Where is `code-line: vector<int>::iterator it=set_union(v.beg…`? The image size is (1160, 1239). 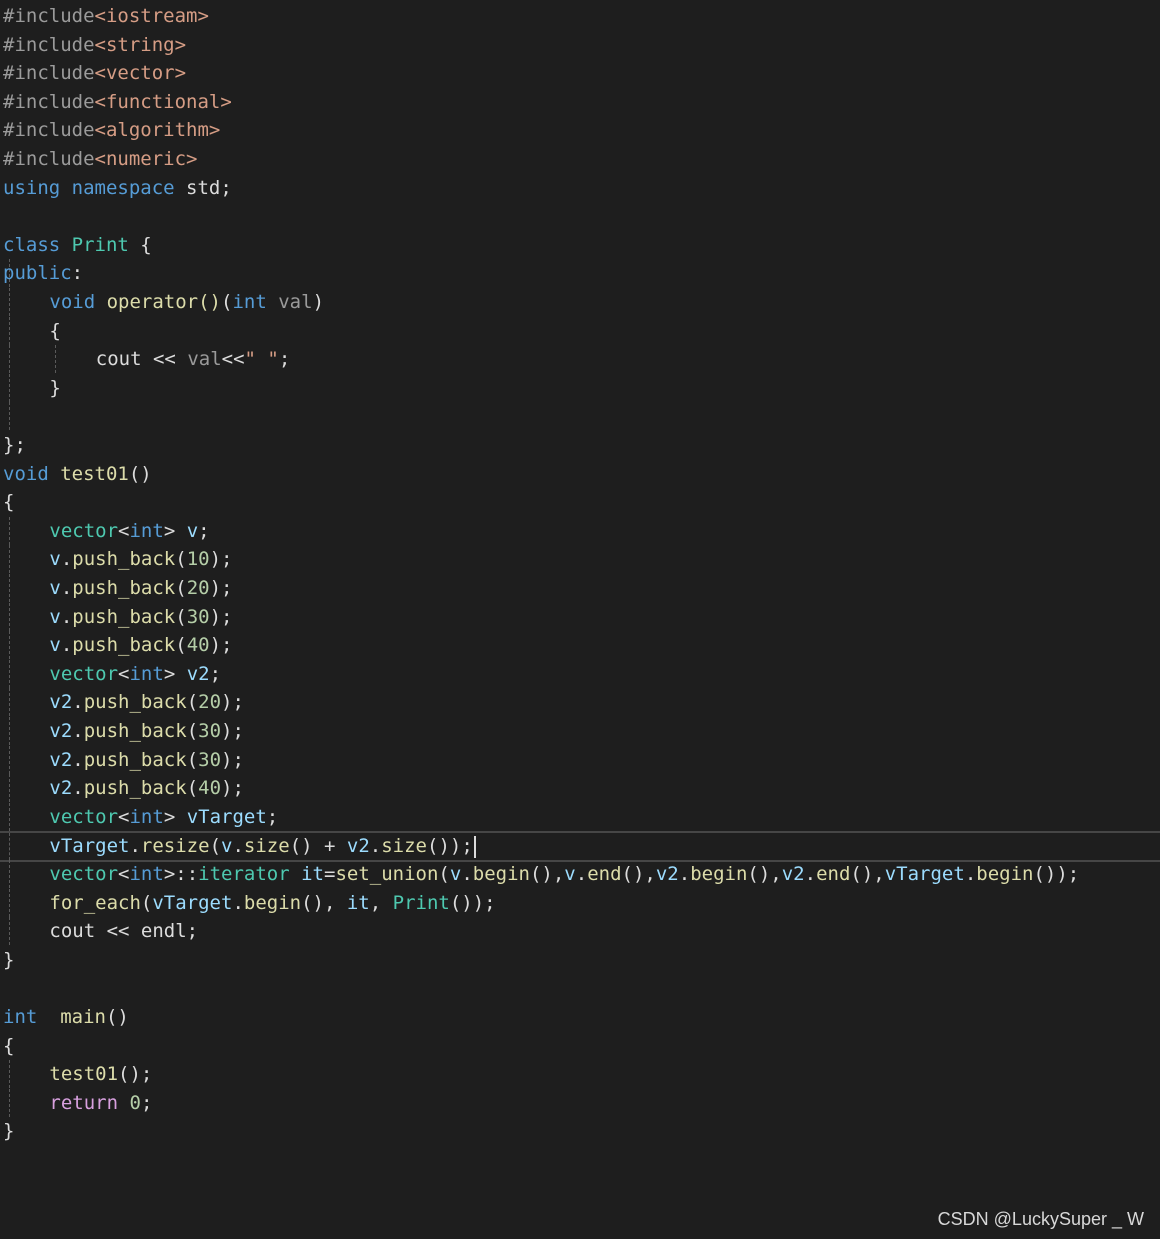 code-line: vector<int>::iterator it=set_union(v.beg… is located at coordinates (580, 874).